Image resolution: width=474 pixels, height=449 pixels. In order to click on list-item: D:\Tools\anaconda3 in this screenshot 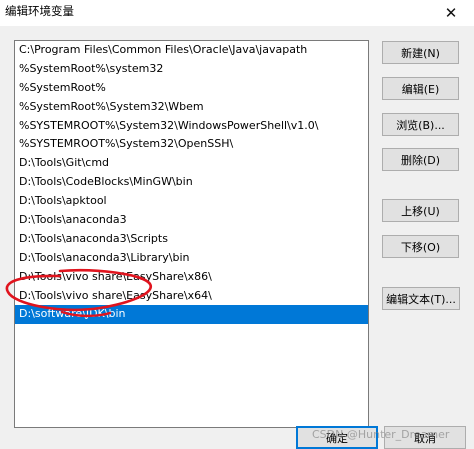, I will do `click(191, 220)`.